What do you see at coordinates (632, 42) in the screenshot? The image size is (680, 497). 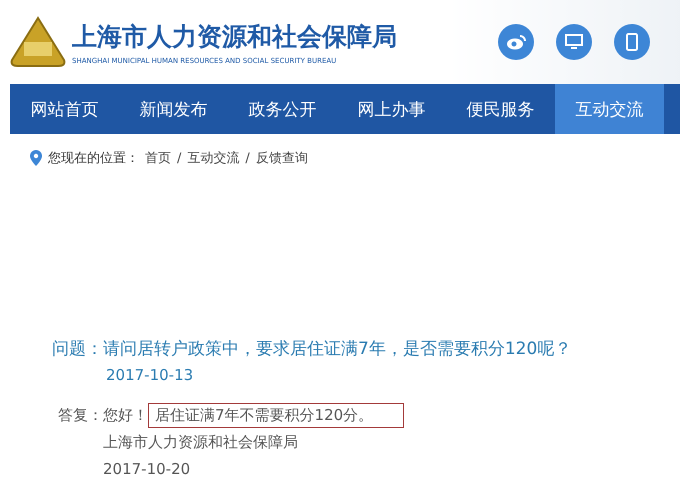 I see `phone-icon` at bounding box center [632, 42].